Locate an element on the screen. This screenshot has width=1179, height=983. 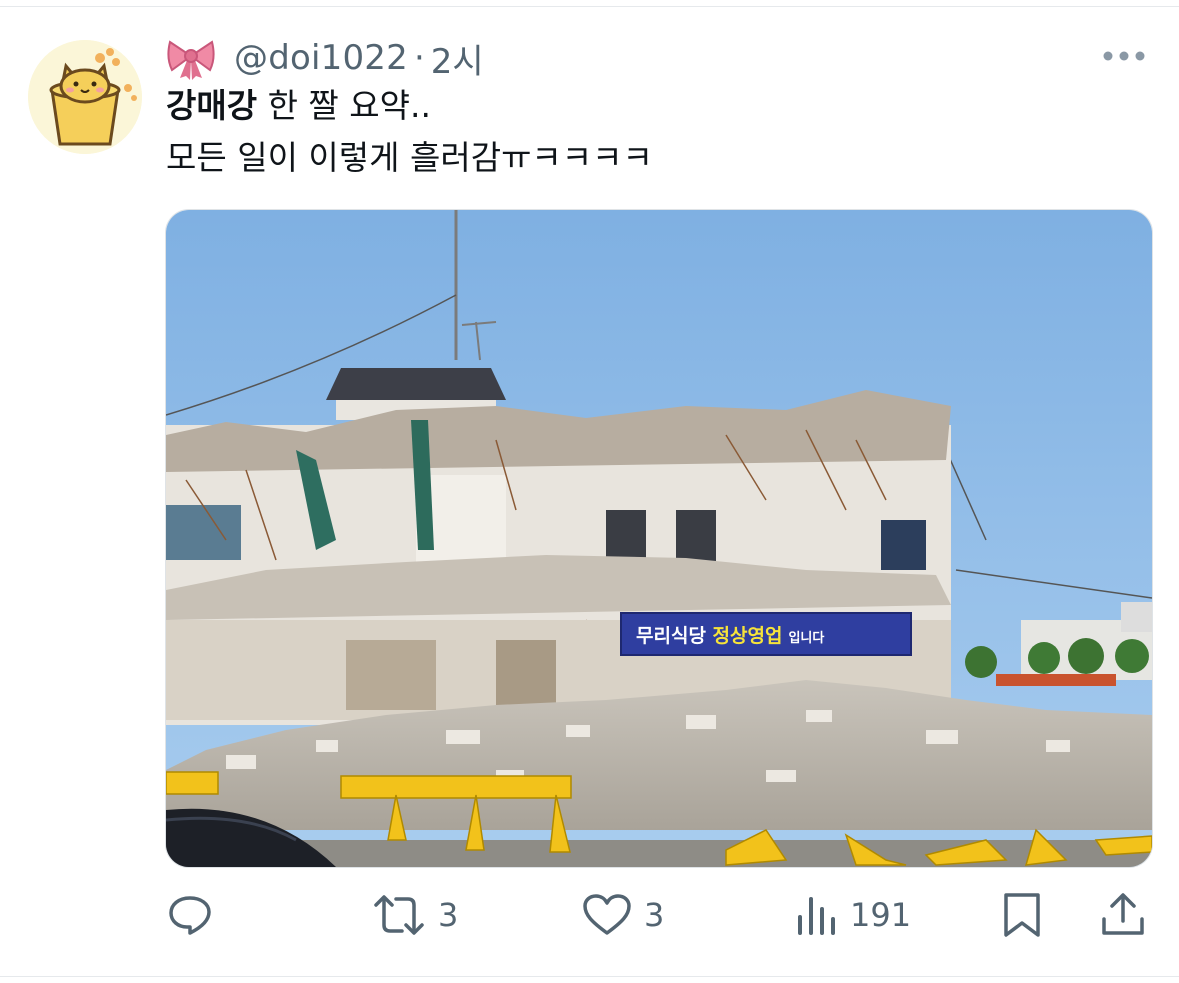
avatar is located at coordinates (85, 97).